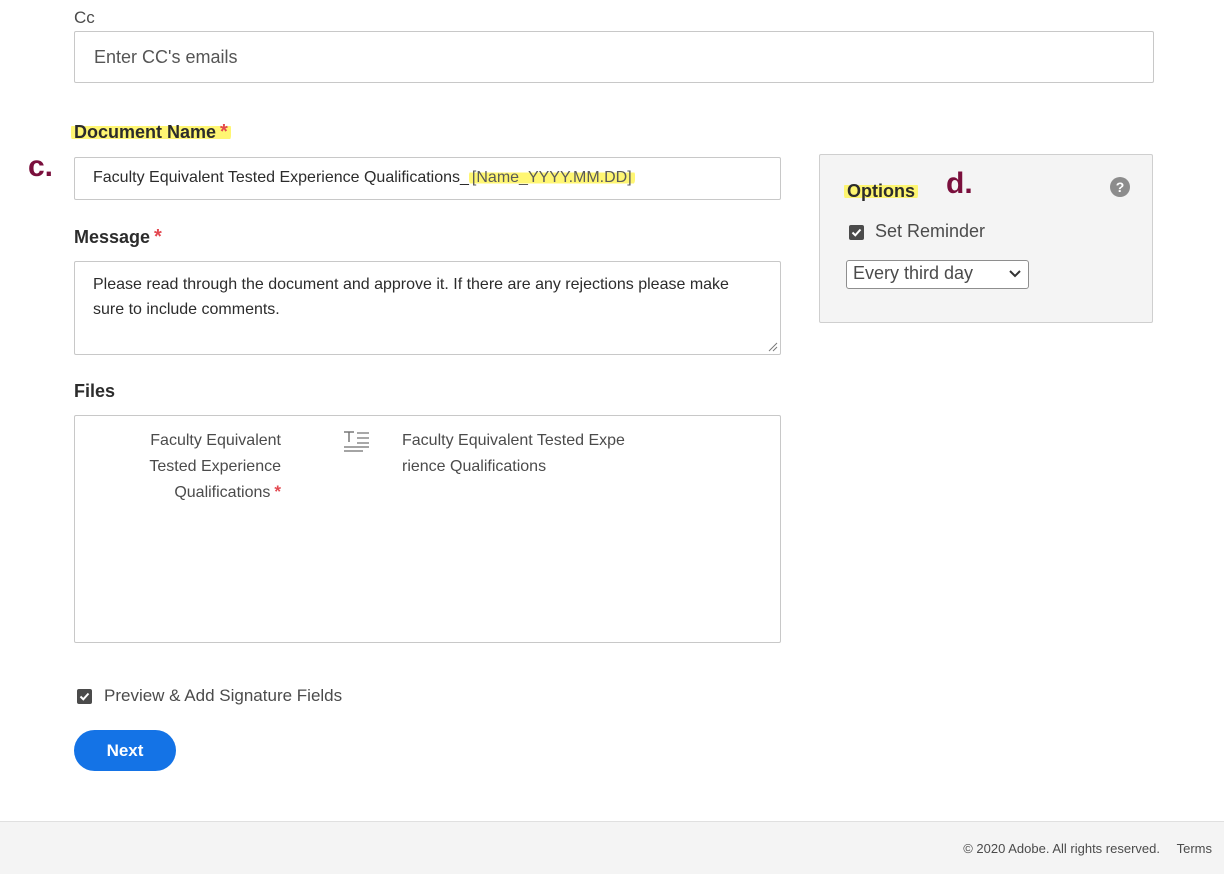  I want to click on reminder-frequency-select: Every third day, so click(937, 274).